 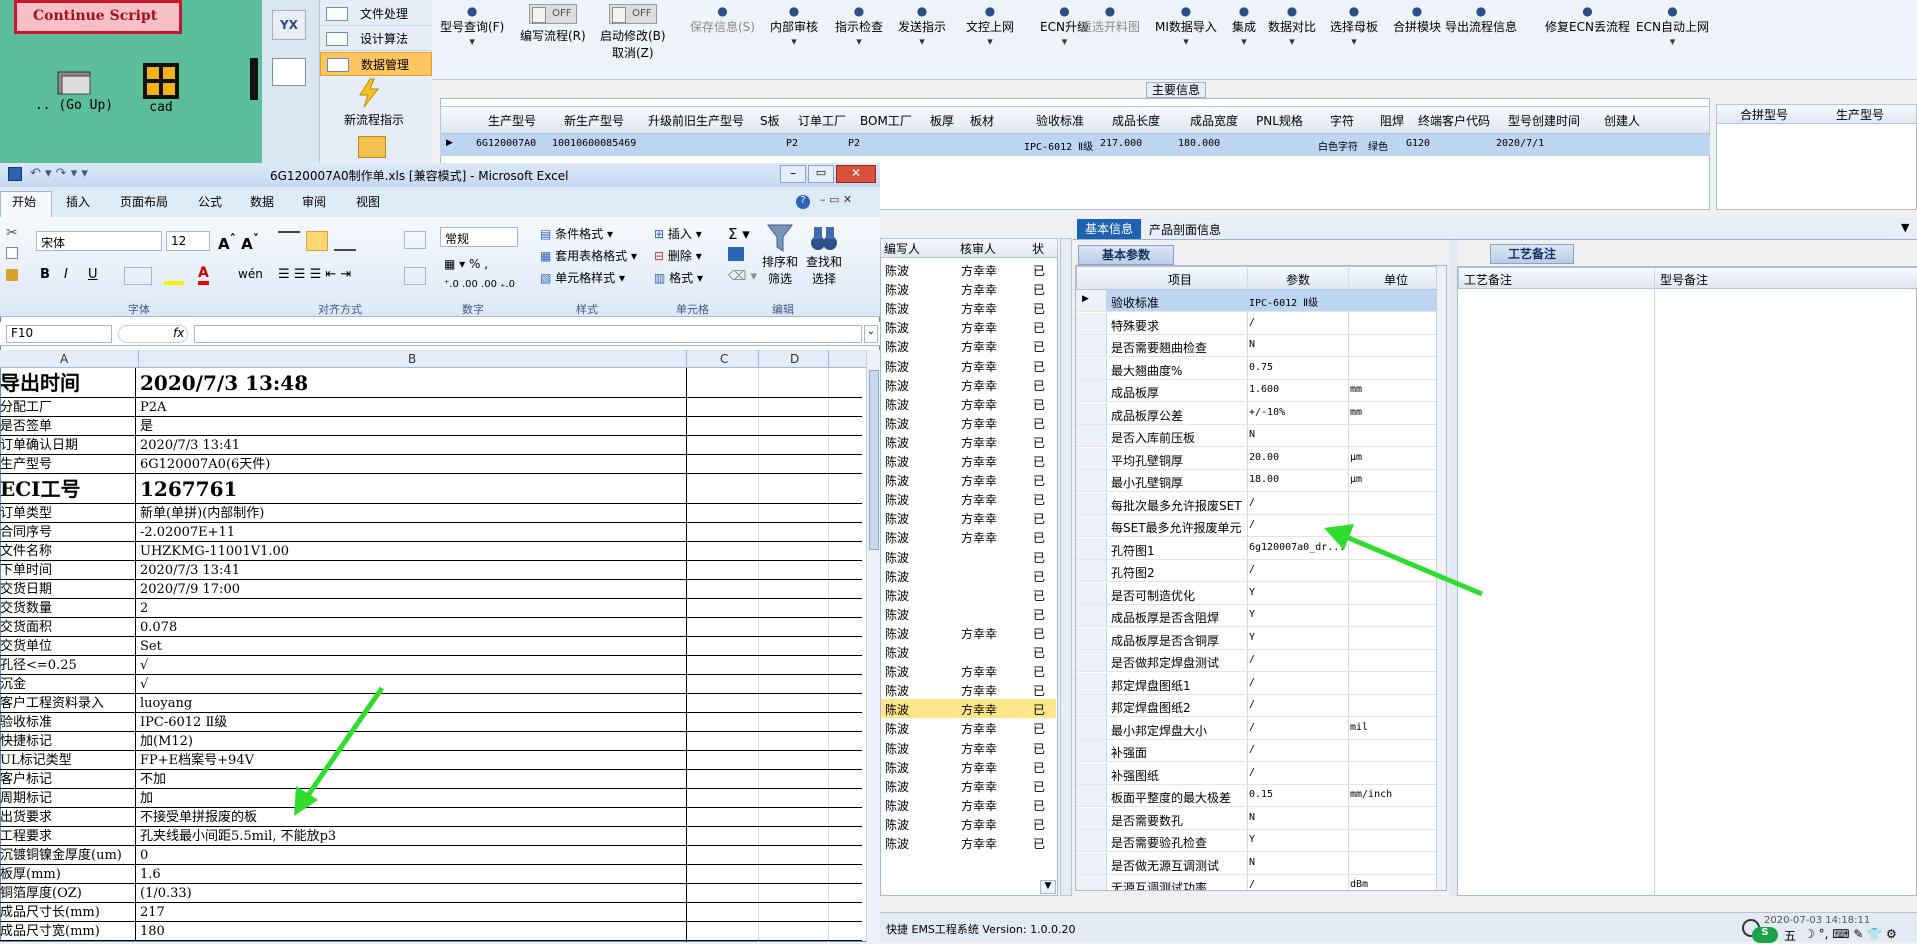 I want to click on sheet-row: 沉镀铜镍金厚度(um) 0, so click(x=431, y=855).